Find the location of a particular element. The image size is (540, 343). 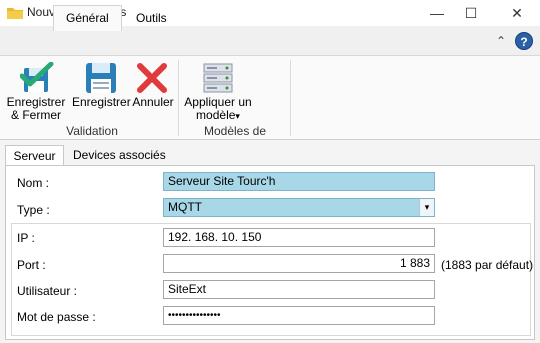

password-field: ••••••••••••••• is located at coordinates (299, 315).